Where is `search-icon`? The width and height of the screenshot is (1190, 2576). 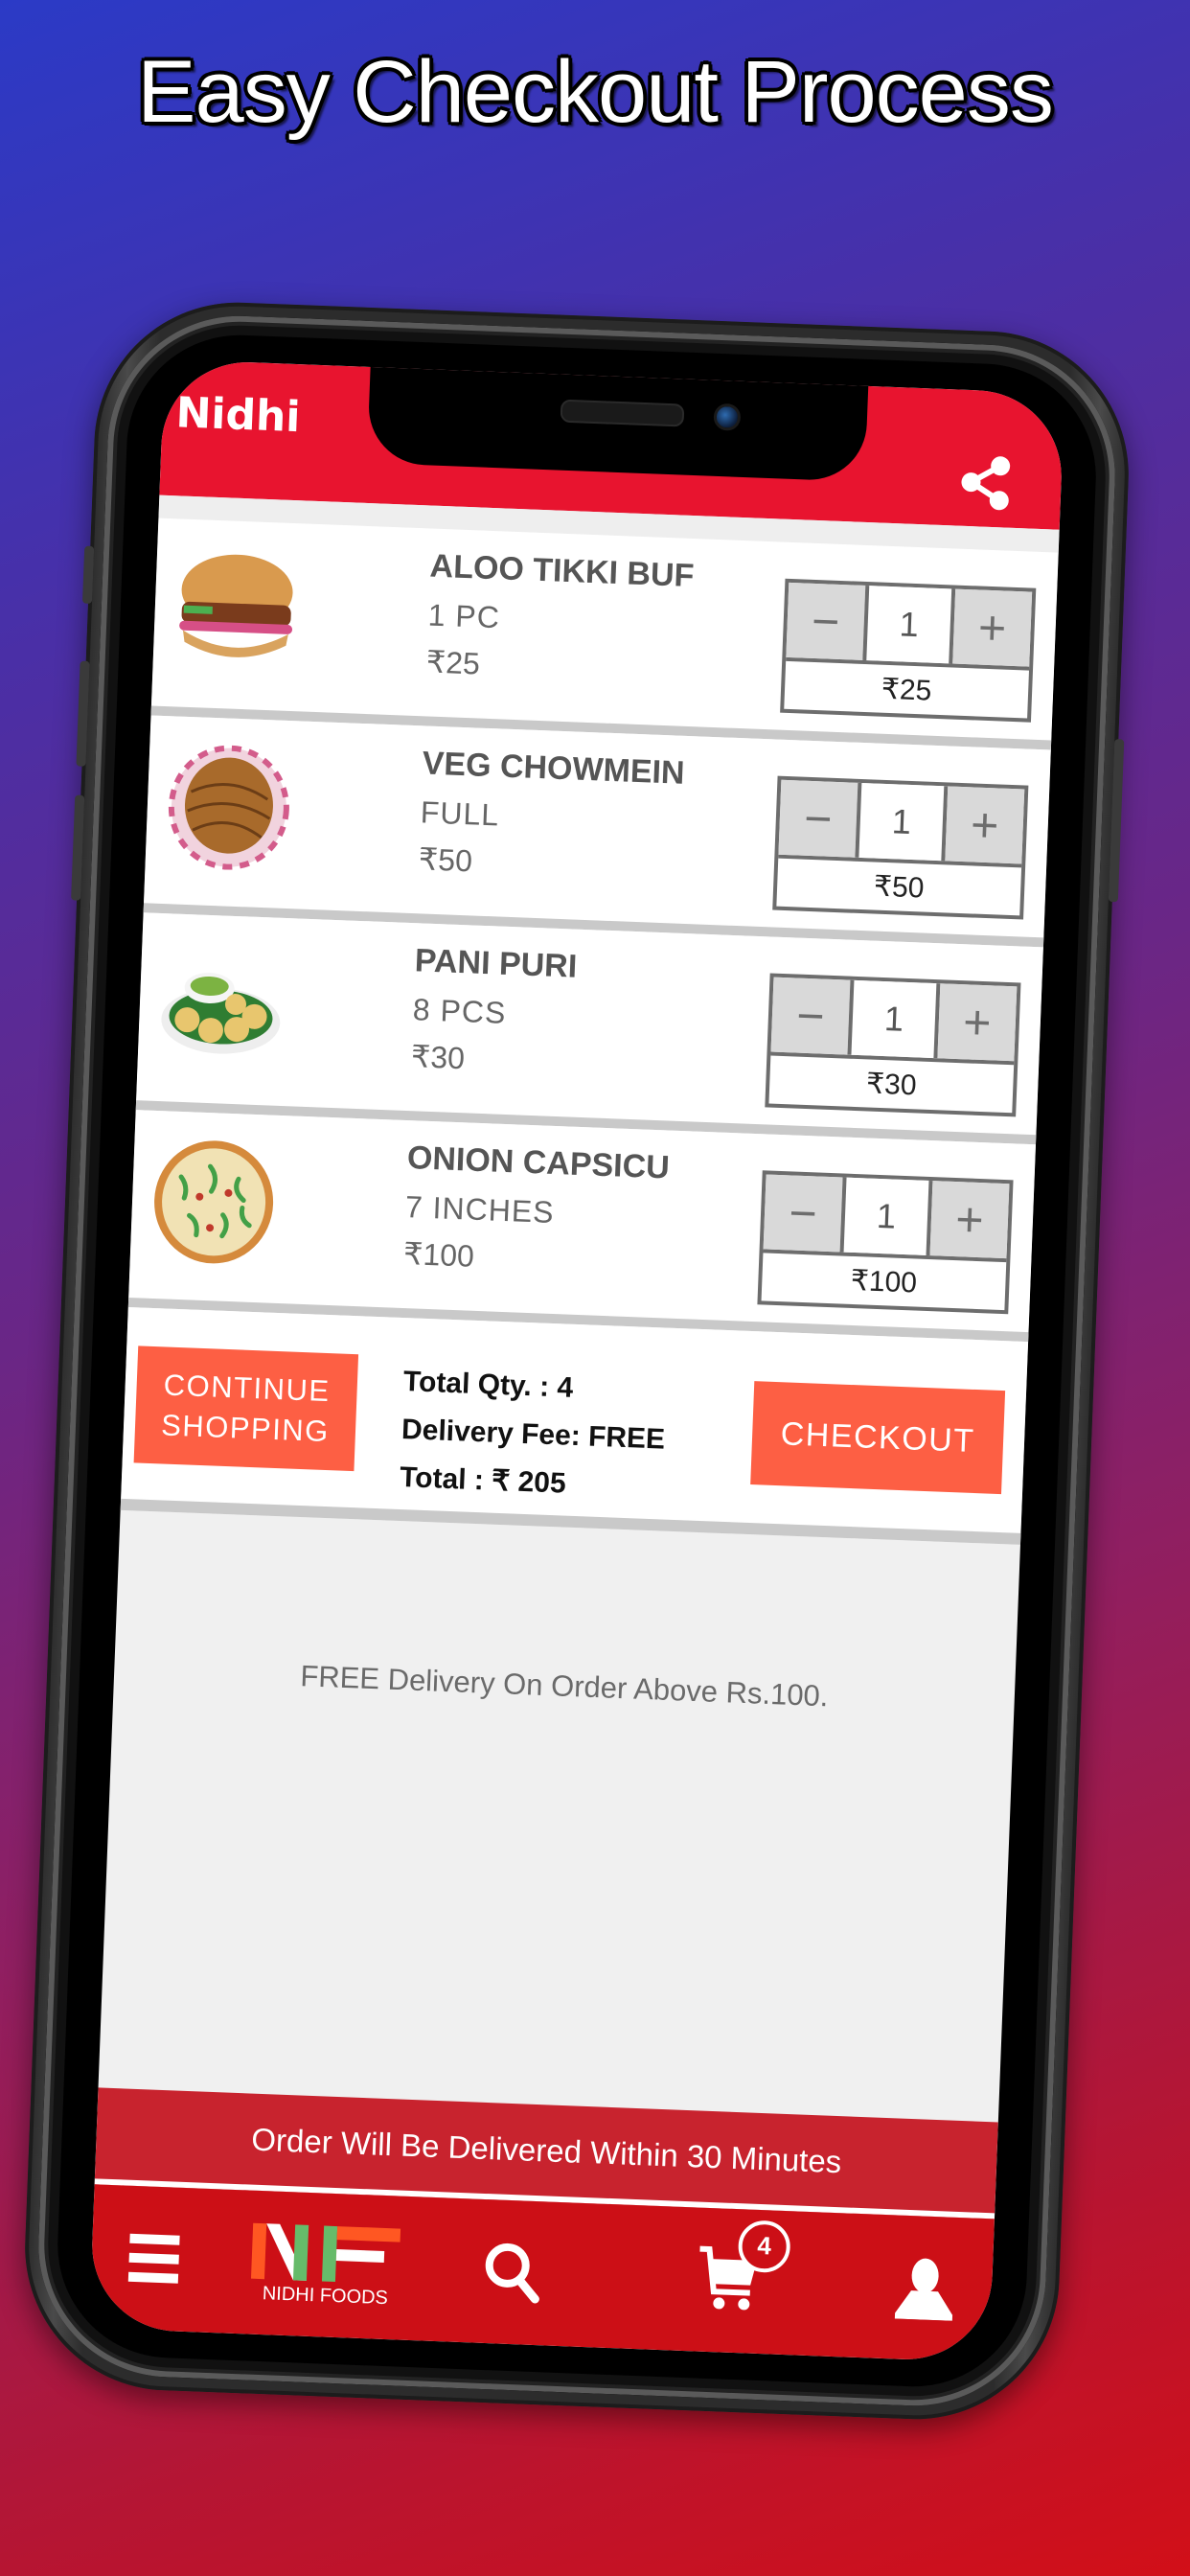 search-icon is located at coordinates (512, 2273).